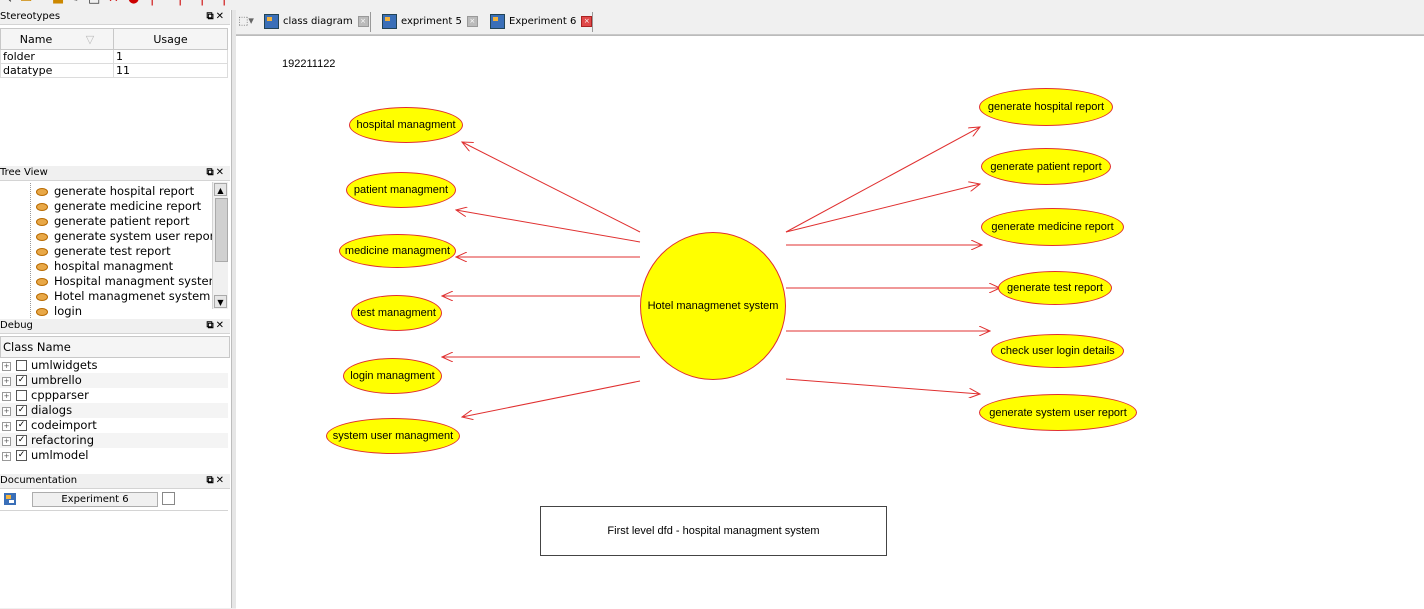 This screenshot has width=1424, height=609. Describe the element at coordinates (1046, 166) in the screenshot. I see `usecase-right: generate patient report` at that location.